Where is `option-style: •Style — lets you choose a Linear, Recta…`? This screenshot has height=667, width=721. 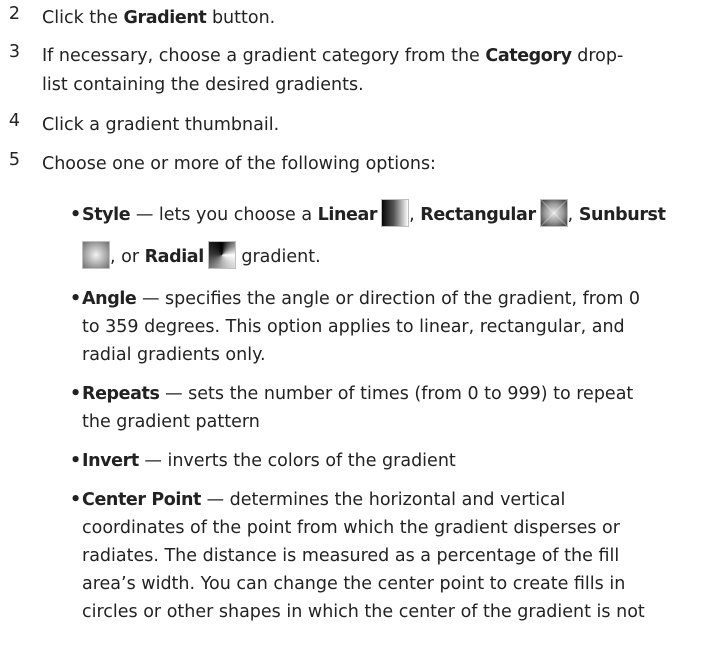 option-style: •Style — lets you choose a Linear, Recta… is located at coordinates (390, 214).